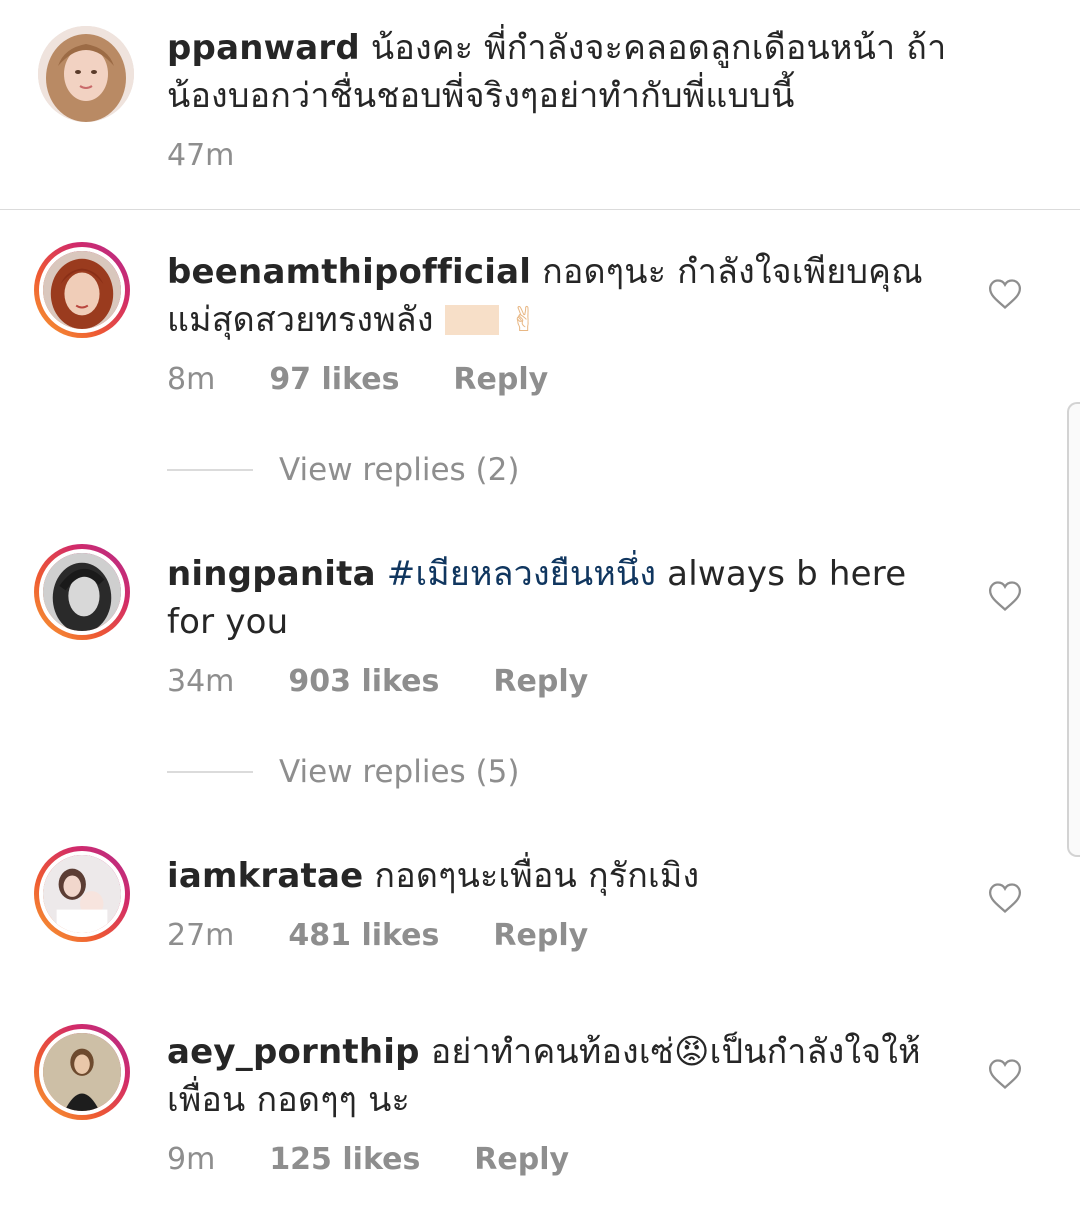  I want to click on view-replies-label: View replies (2), so click(399, 470).